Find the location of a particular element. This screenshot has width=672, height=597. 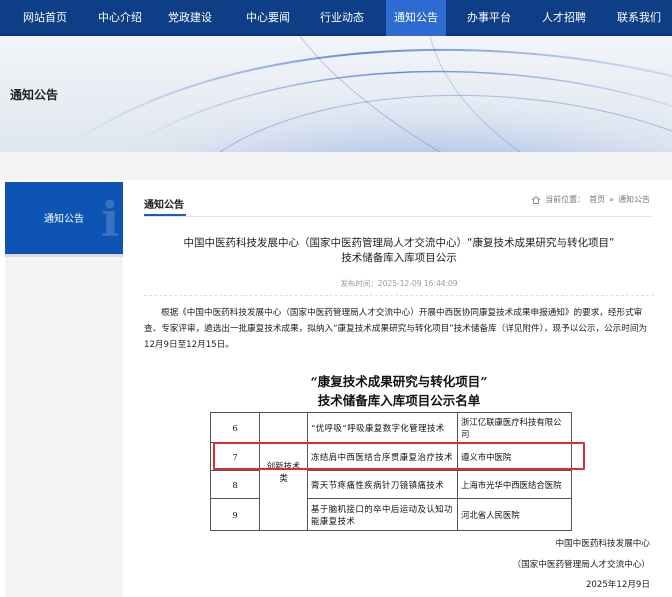

sidebar: i 通知公告 is located at coordinates (64, 389).